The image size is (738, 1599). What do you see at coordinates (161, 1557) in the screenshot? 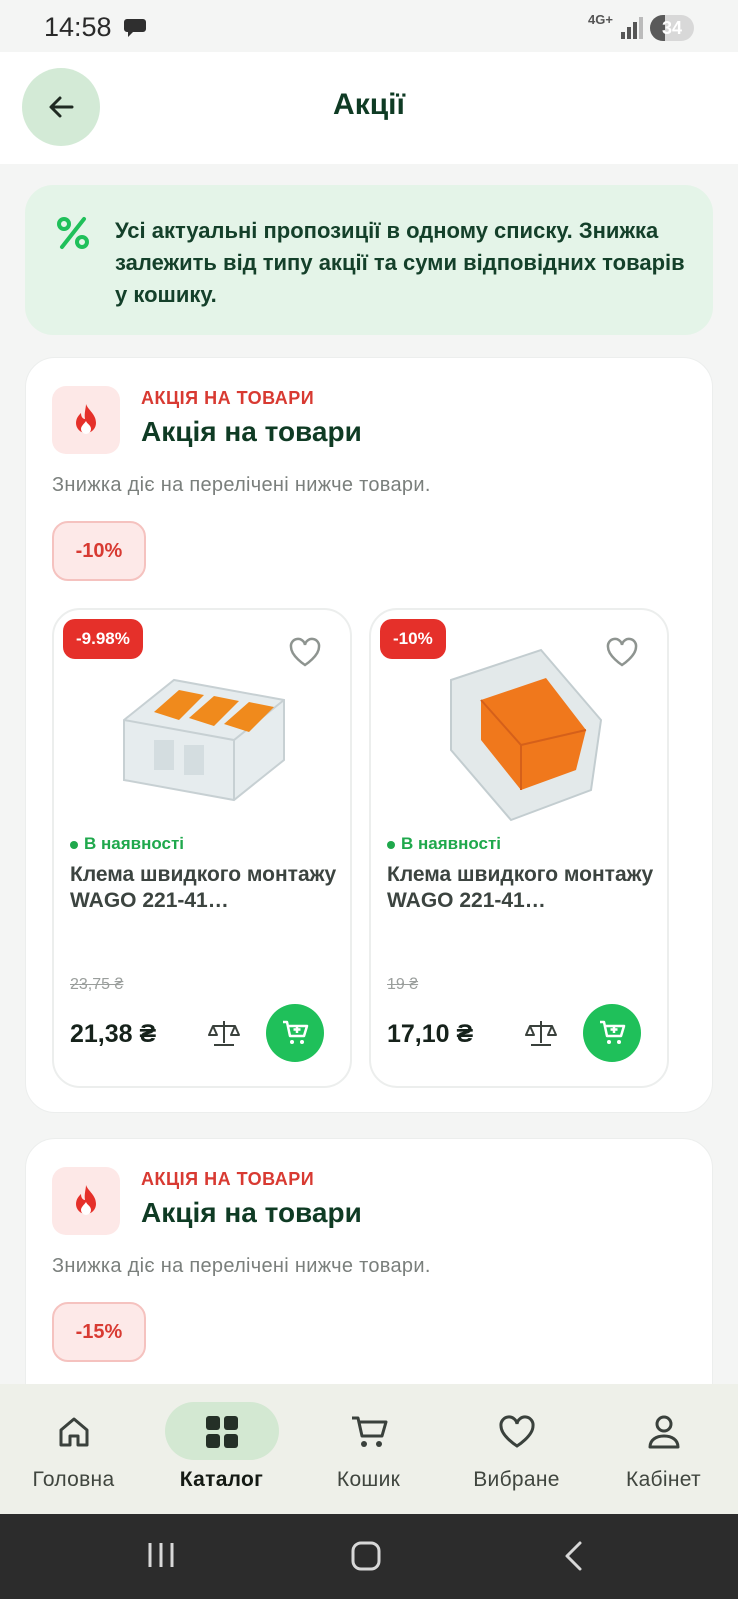
I see `recent-apps-icon` at bounding box center [161, 1557].